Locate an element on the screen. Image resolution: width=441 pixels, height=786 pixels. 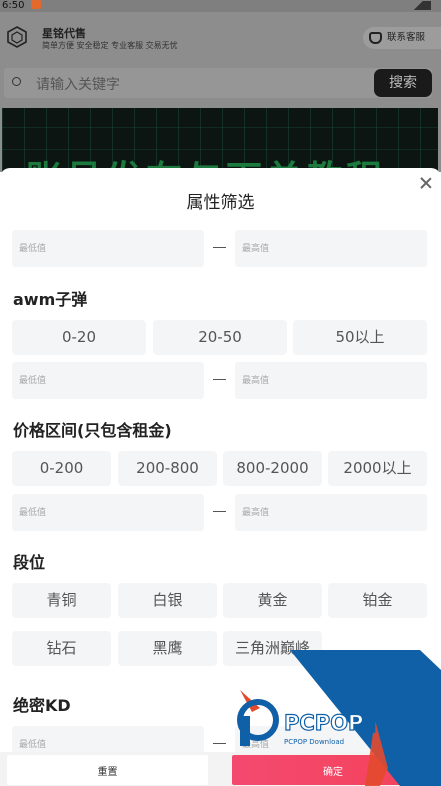
option-rank-diamond: 钻石 is located at coordinates (61, 648).